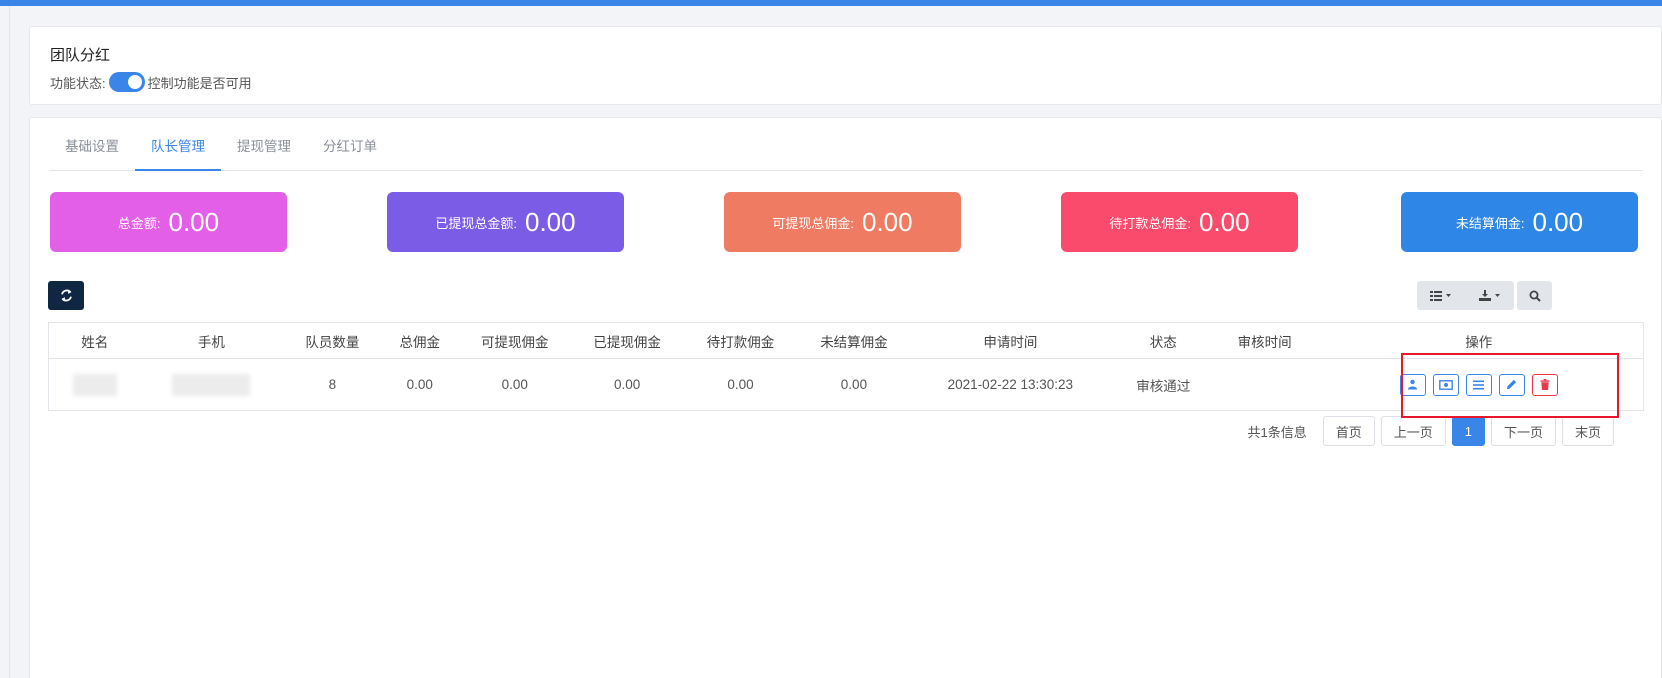  I want to click on commission-button, so click(1445, 384).